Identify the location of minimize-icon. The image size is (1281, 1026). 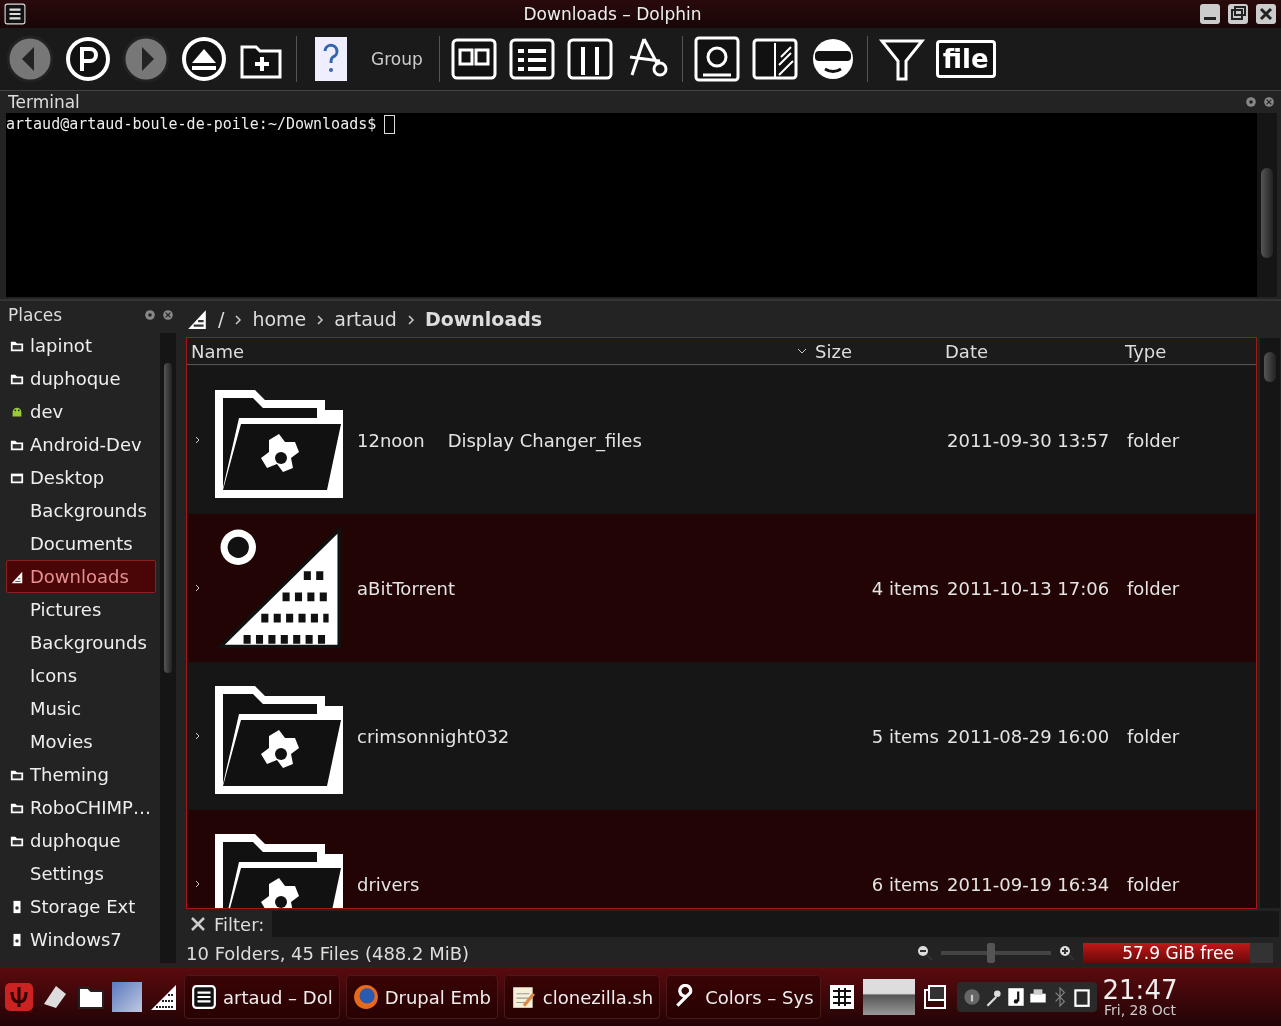
(1210, 14).